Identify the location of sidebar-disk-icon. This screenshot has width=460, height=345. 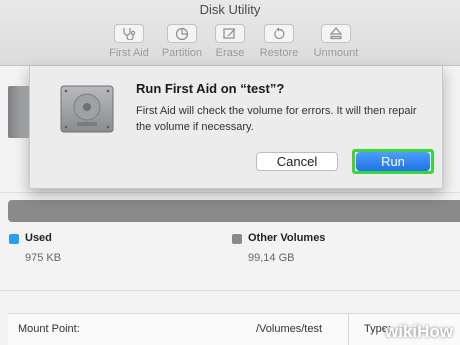
(19, 112).